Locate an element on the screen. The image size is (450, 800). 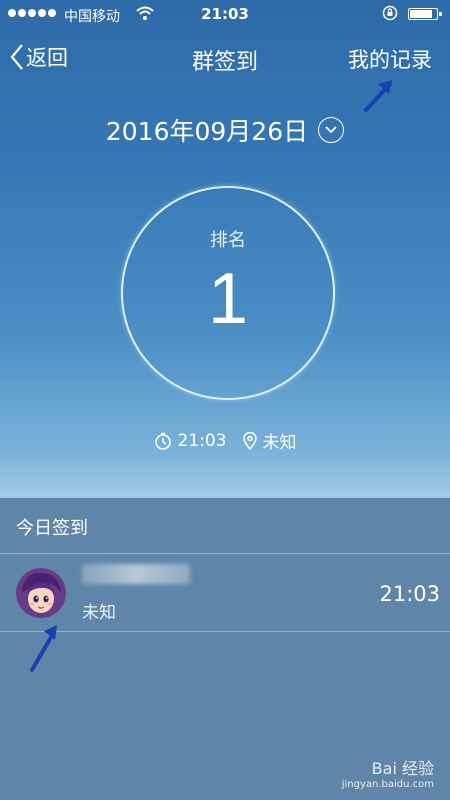
status-bar: 中国移动 21:03 is located at coordinates (225, 14).